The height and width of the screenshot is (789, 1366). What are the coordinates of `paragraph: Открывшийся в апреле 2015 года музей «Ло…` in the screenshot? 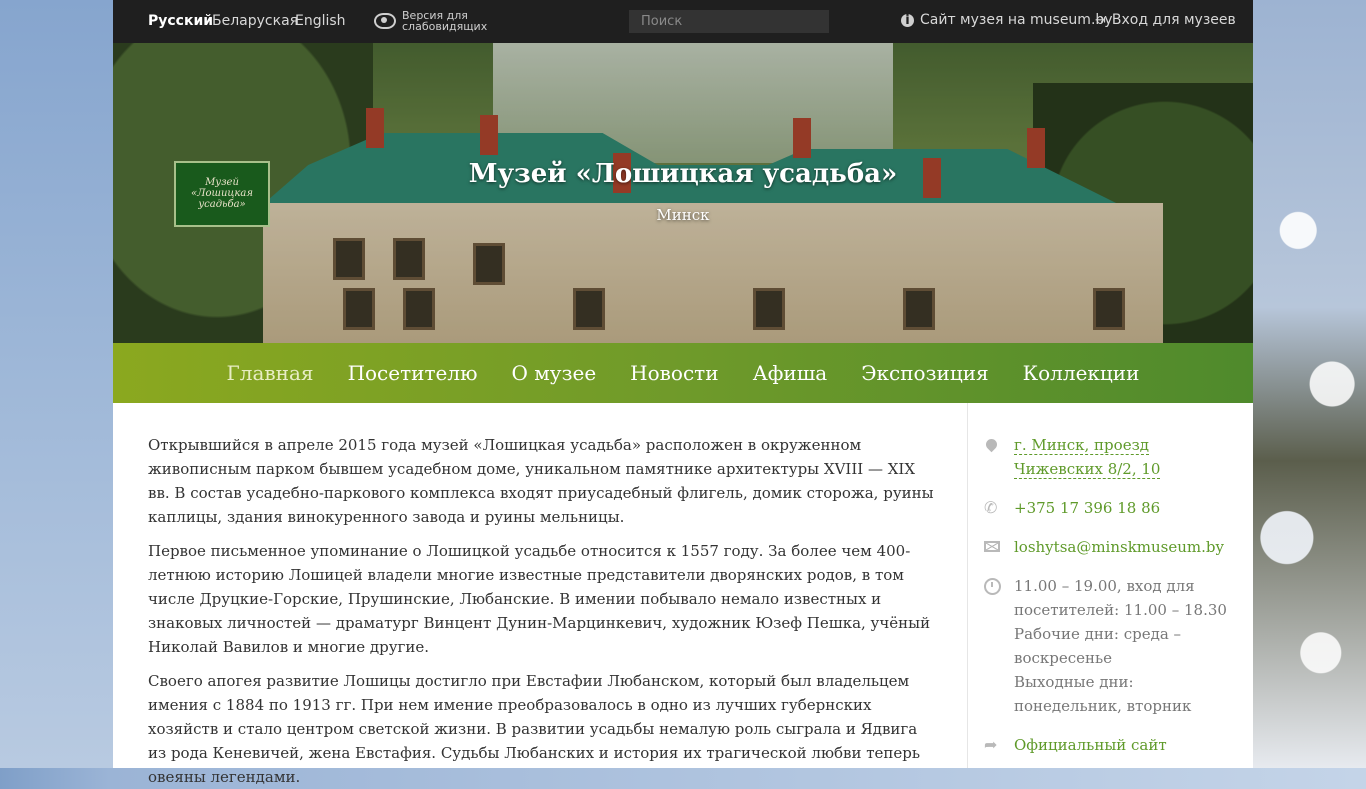 It's located at (541, 481).